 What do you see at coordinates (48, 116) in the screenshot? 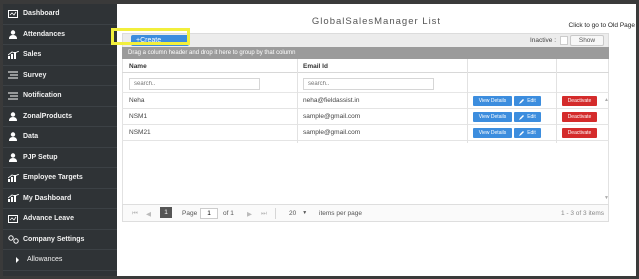
I see `sidebar-item-label: ZonalProducts` at bounding box center [48, 116].